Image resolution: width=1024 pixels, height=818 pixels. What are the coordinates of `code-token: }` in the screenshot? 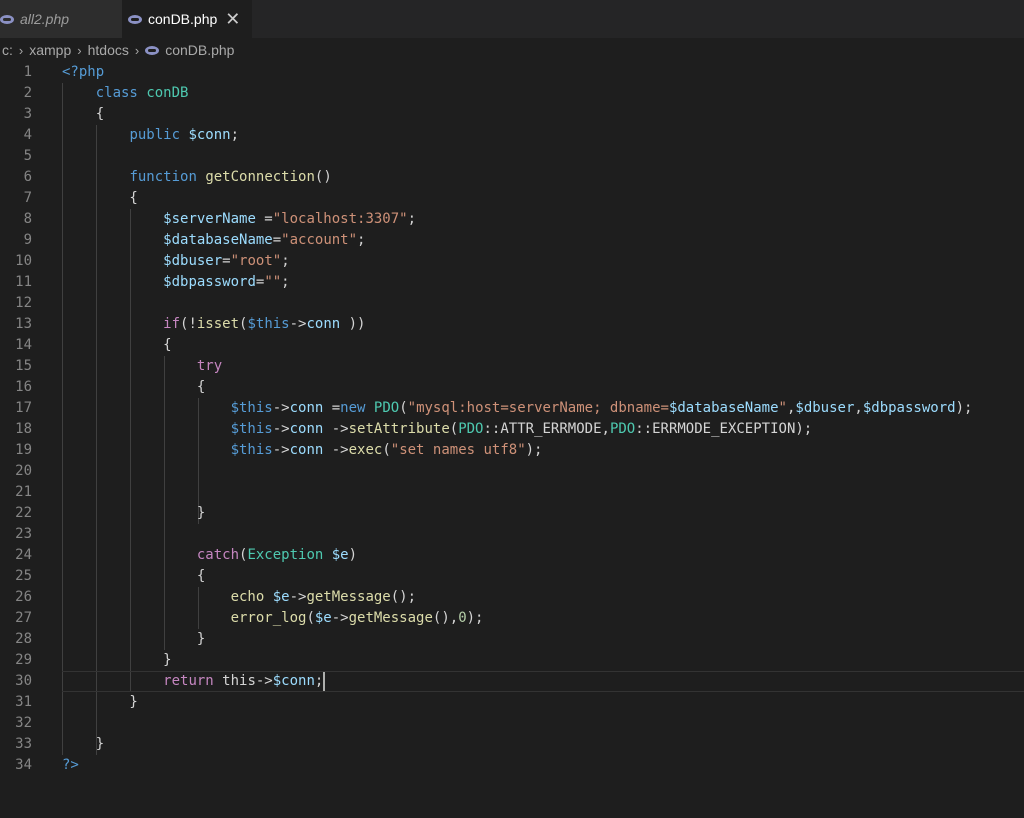 It's located at (134, 639).